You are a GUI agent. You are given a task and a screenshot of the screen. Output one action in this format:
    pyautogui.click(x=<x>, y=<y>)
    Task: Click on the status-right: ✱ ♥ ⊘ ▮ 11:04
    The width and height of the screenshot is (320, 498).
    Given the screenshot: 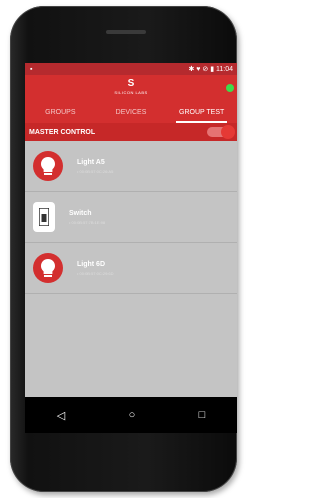 What is the action you would take?
    pyautogui.click(x=210, y=69)
    